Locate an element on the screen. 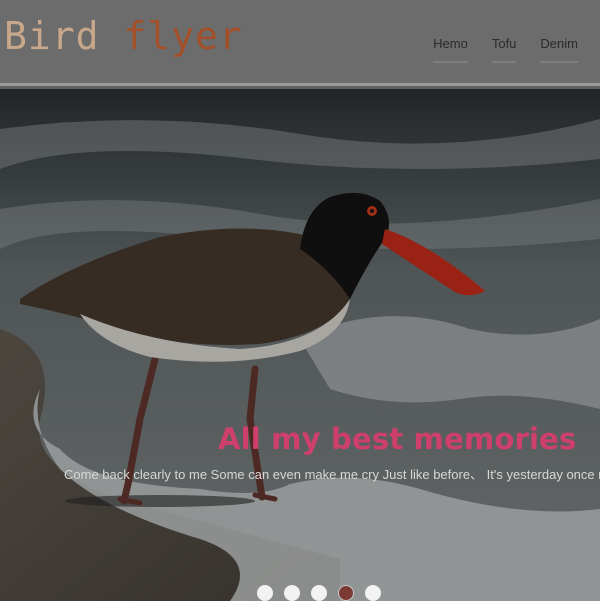  carousel-dot-active is located at coordinates (346, 593).